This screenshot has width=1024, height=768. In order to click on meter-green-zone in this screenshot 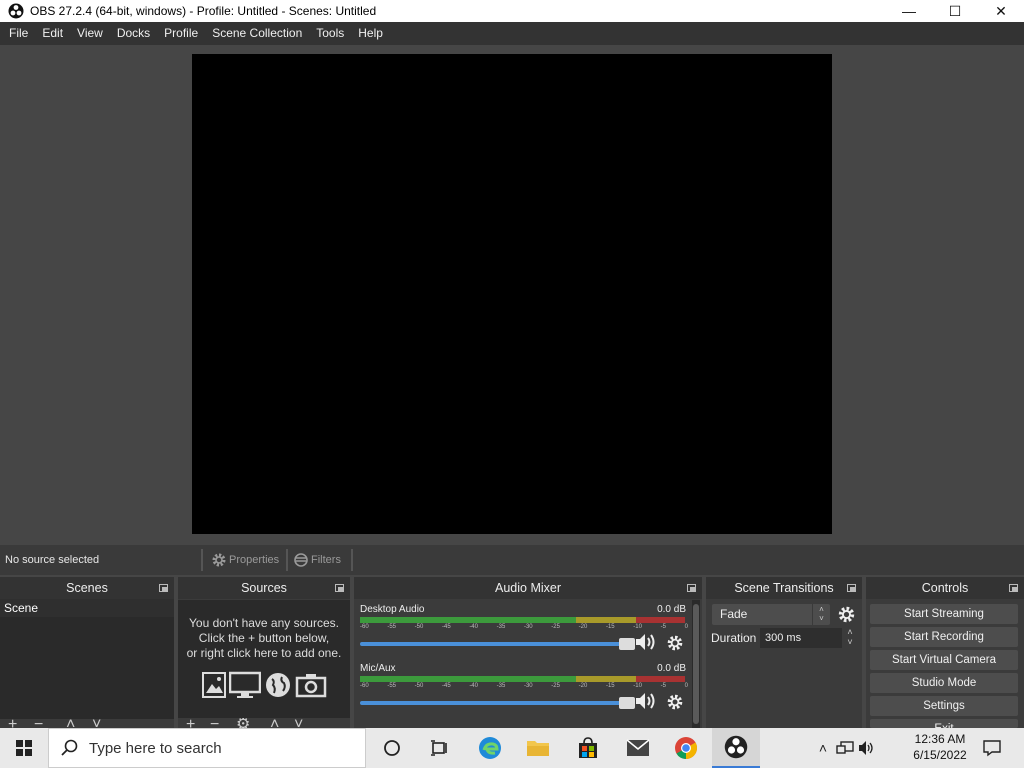, I will do `click(468, 620)`.